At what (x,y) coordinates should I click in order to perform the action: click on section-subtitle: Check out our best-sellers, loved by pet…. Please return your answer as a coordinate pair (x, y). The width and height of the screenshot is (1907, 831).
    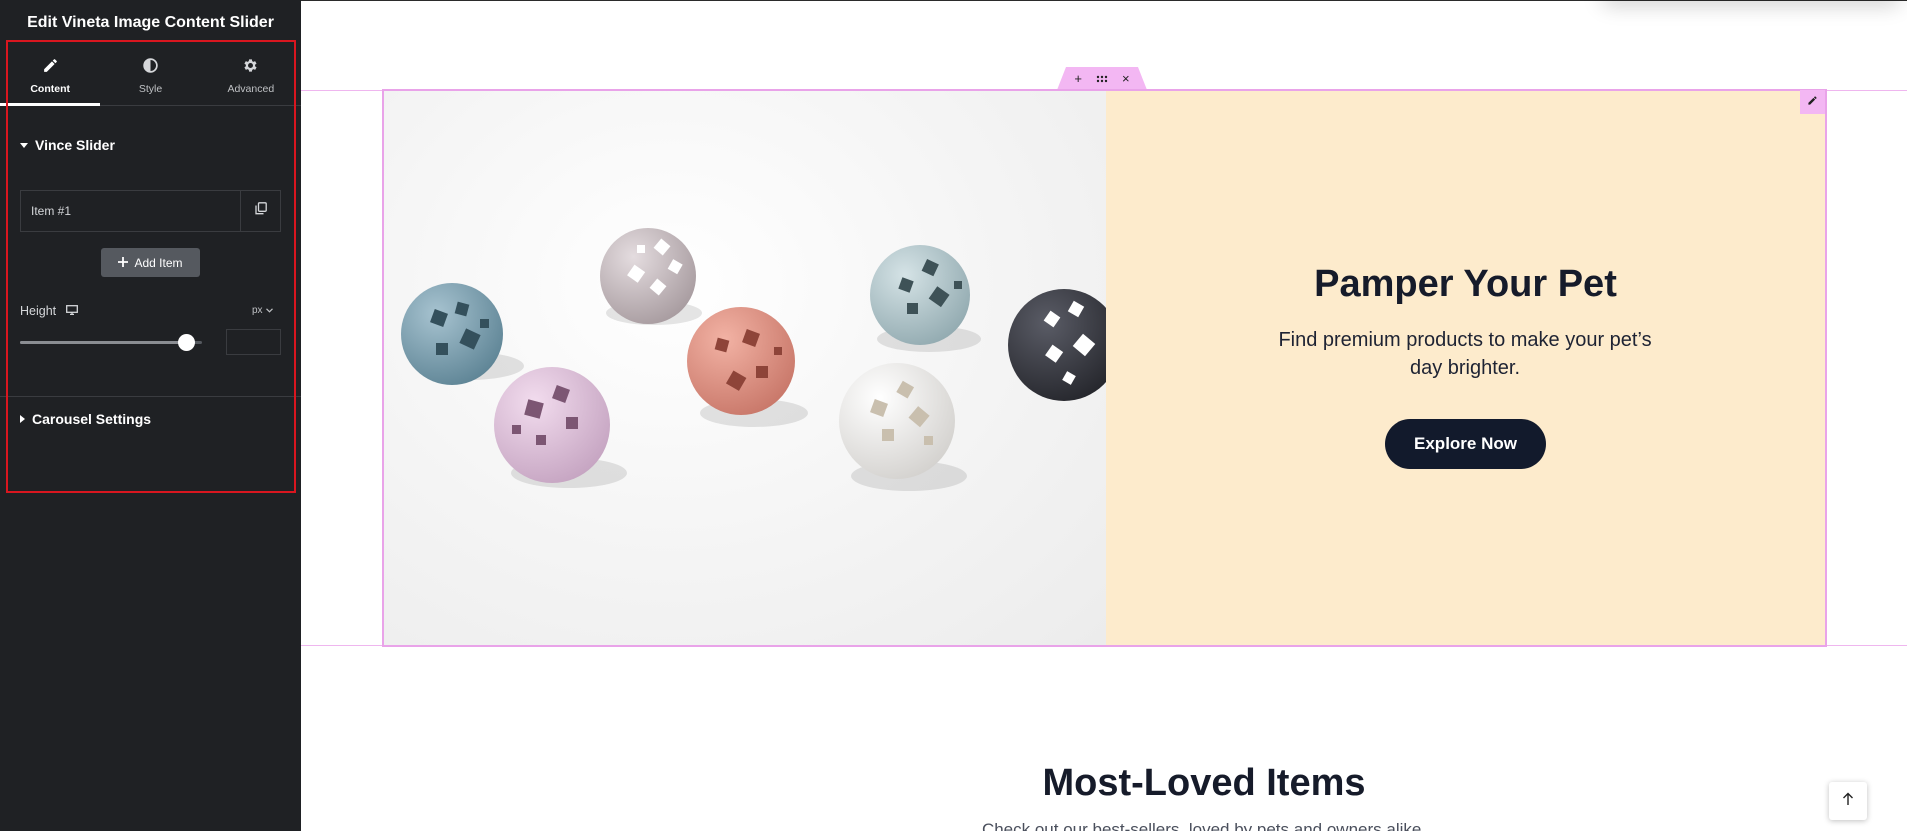
    Looking at the image, I should click on (1204, 825).